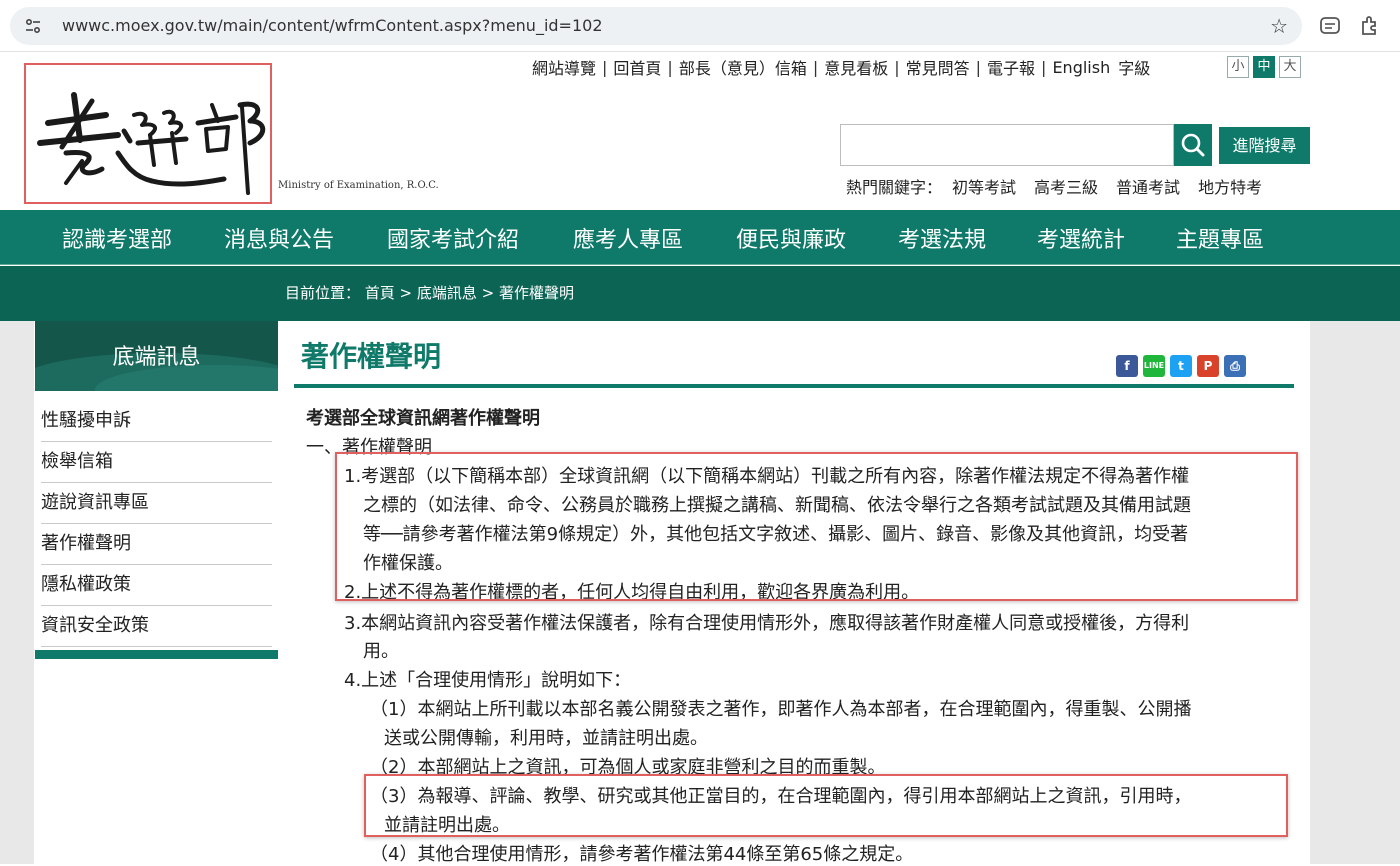 This screenshot has width=1400, height=866. What do you see at coordinates (1370, 26) in the screenshot?
I see `extensions-puzzle-icon` at bounding box center [1370, 26].